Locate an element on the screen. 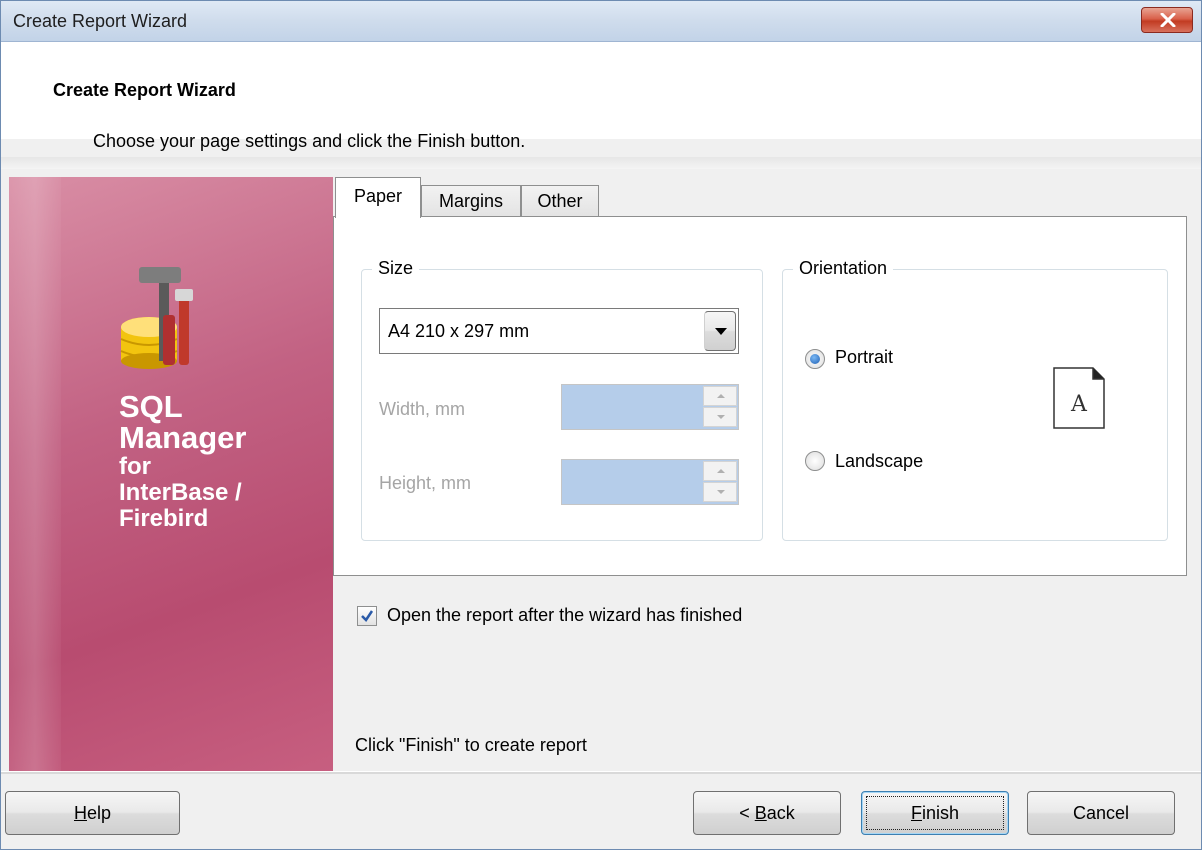  brand-line-for: for is located at coordinates (135, 466).